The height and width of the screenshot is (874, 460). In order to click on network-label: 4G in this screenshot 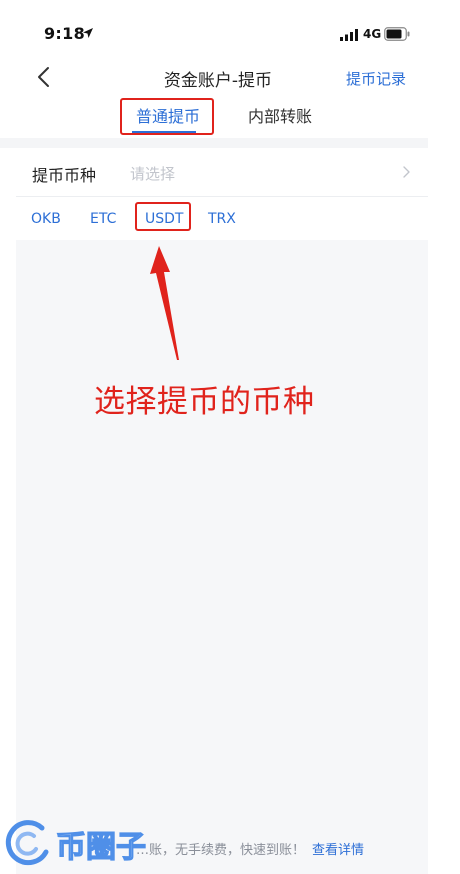, I will do `click(372, 34)`.